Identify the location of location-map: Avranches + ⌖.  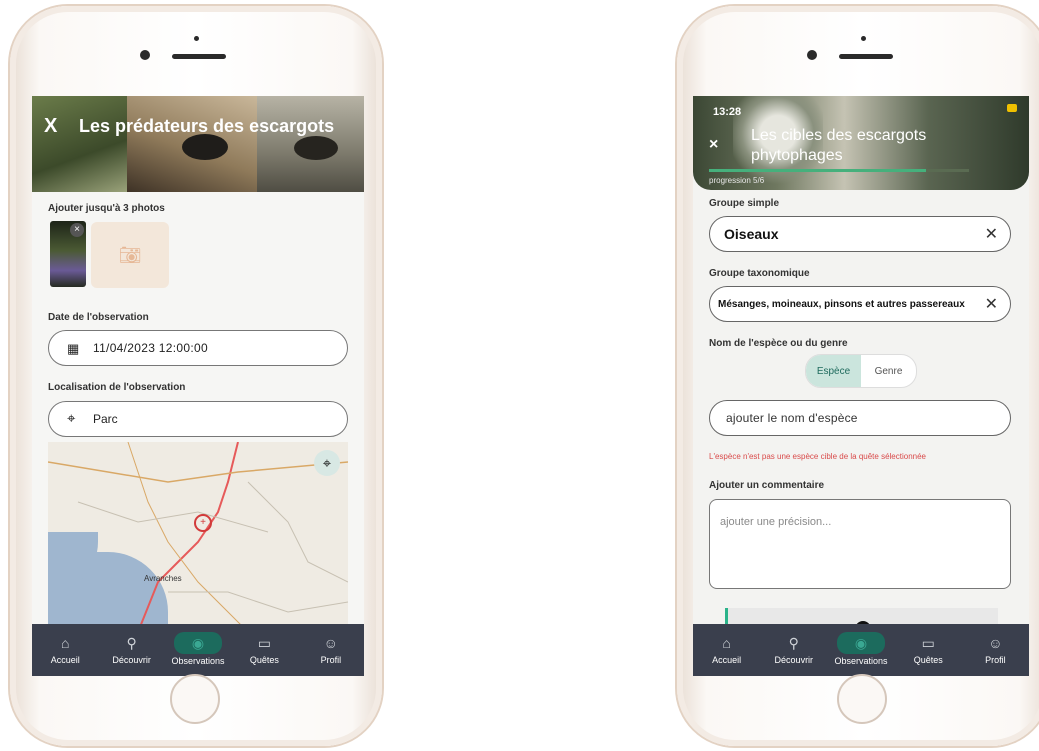
(198, 537).